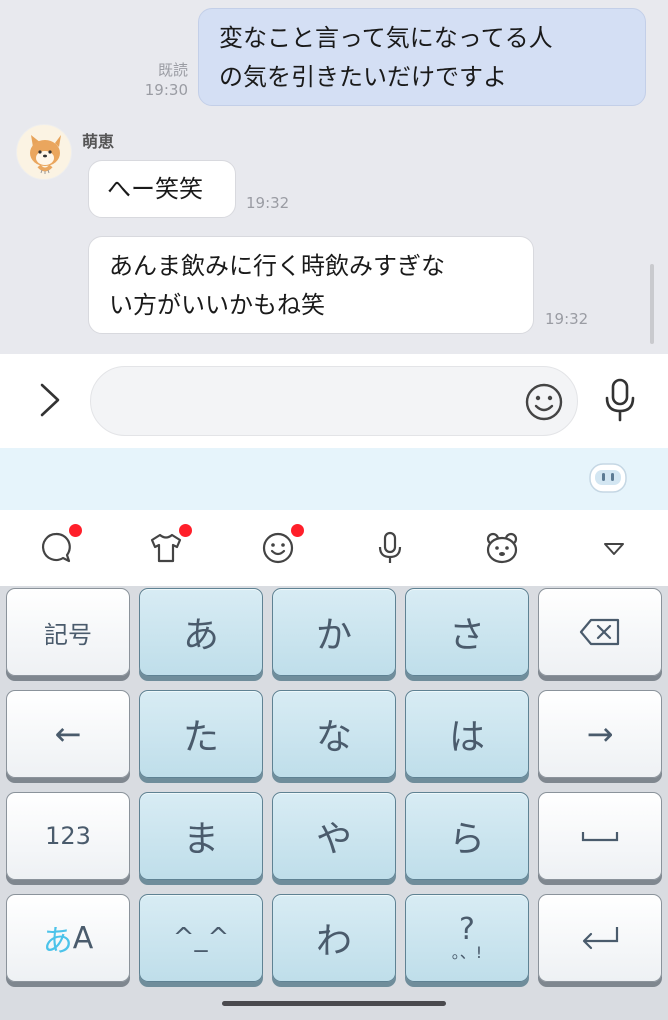 The height and width of the screenshot is (1020, 668). I want to click on key-ta: た, so click(201, 734).